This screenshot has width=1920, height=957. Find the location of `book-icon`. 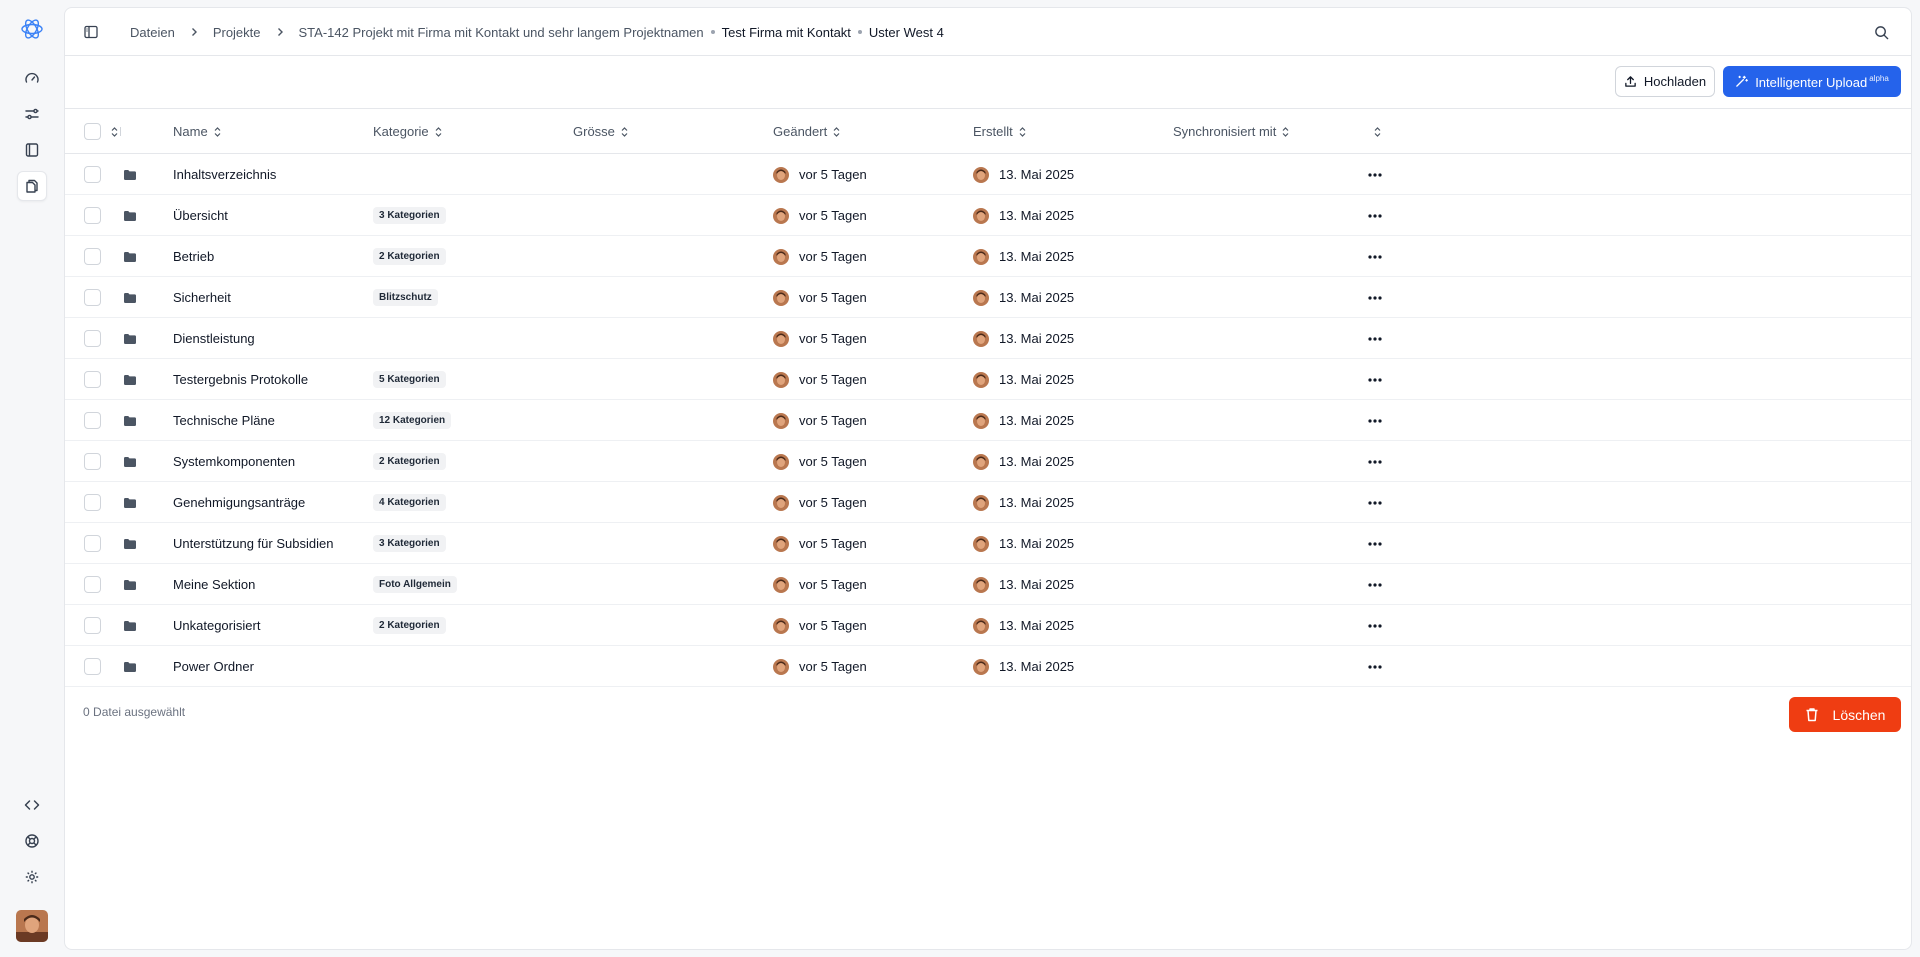

book-icon is located at coordinates (32, 150).